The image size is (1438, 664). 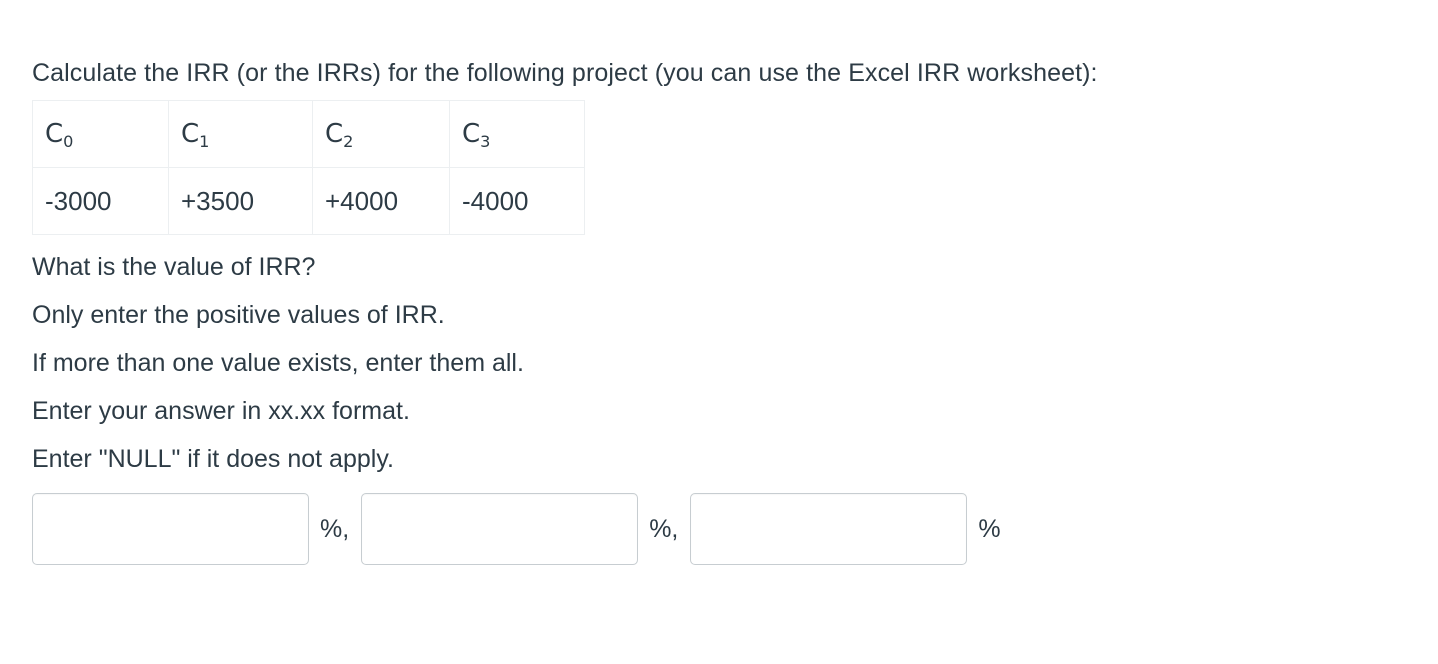 I want to click on table-header-c1: C1, so click(x=240, y=134).